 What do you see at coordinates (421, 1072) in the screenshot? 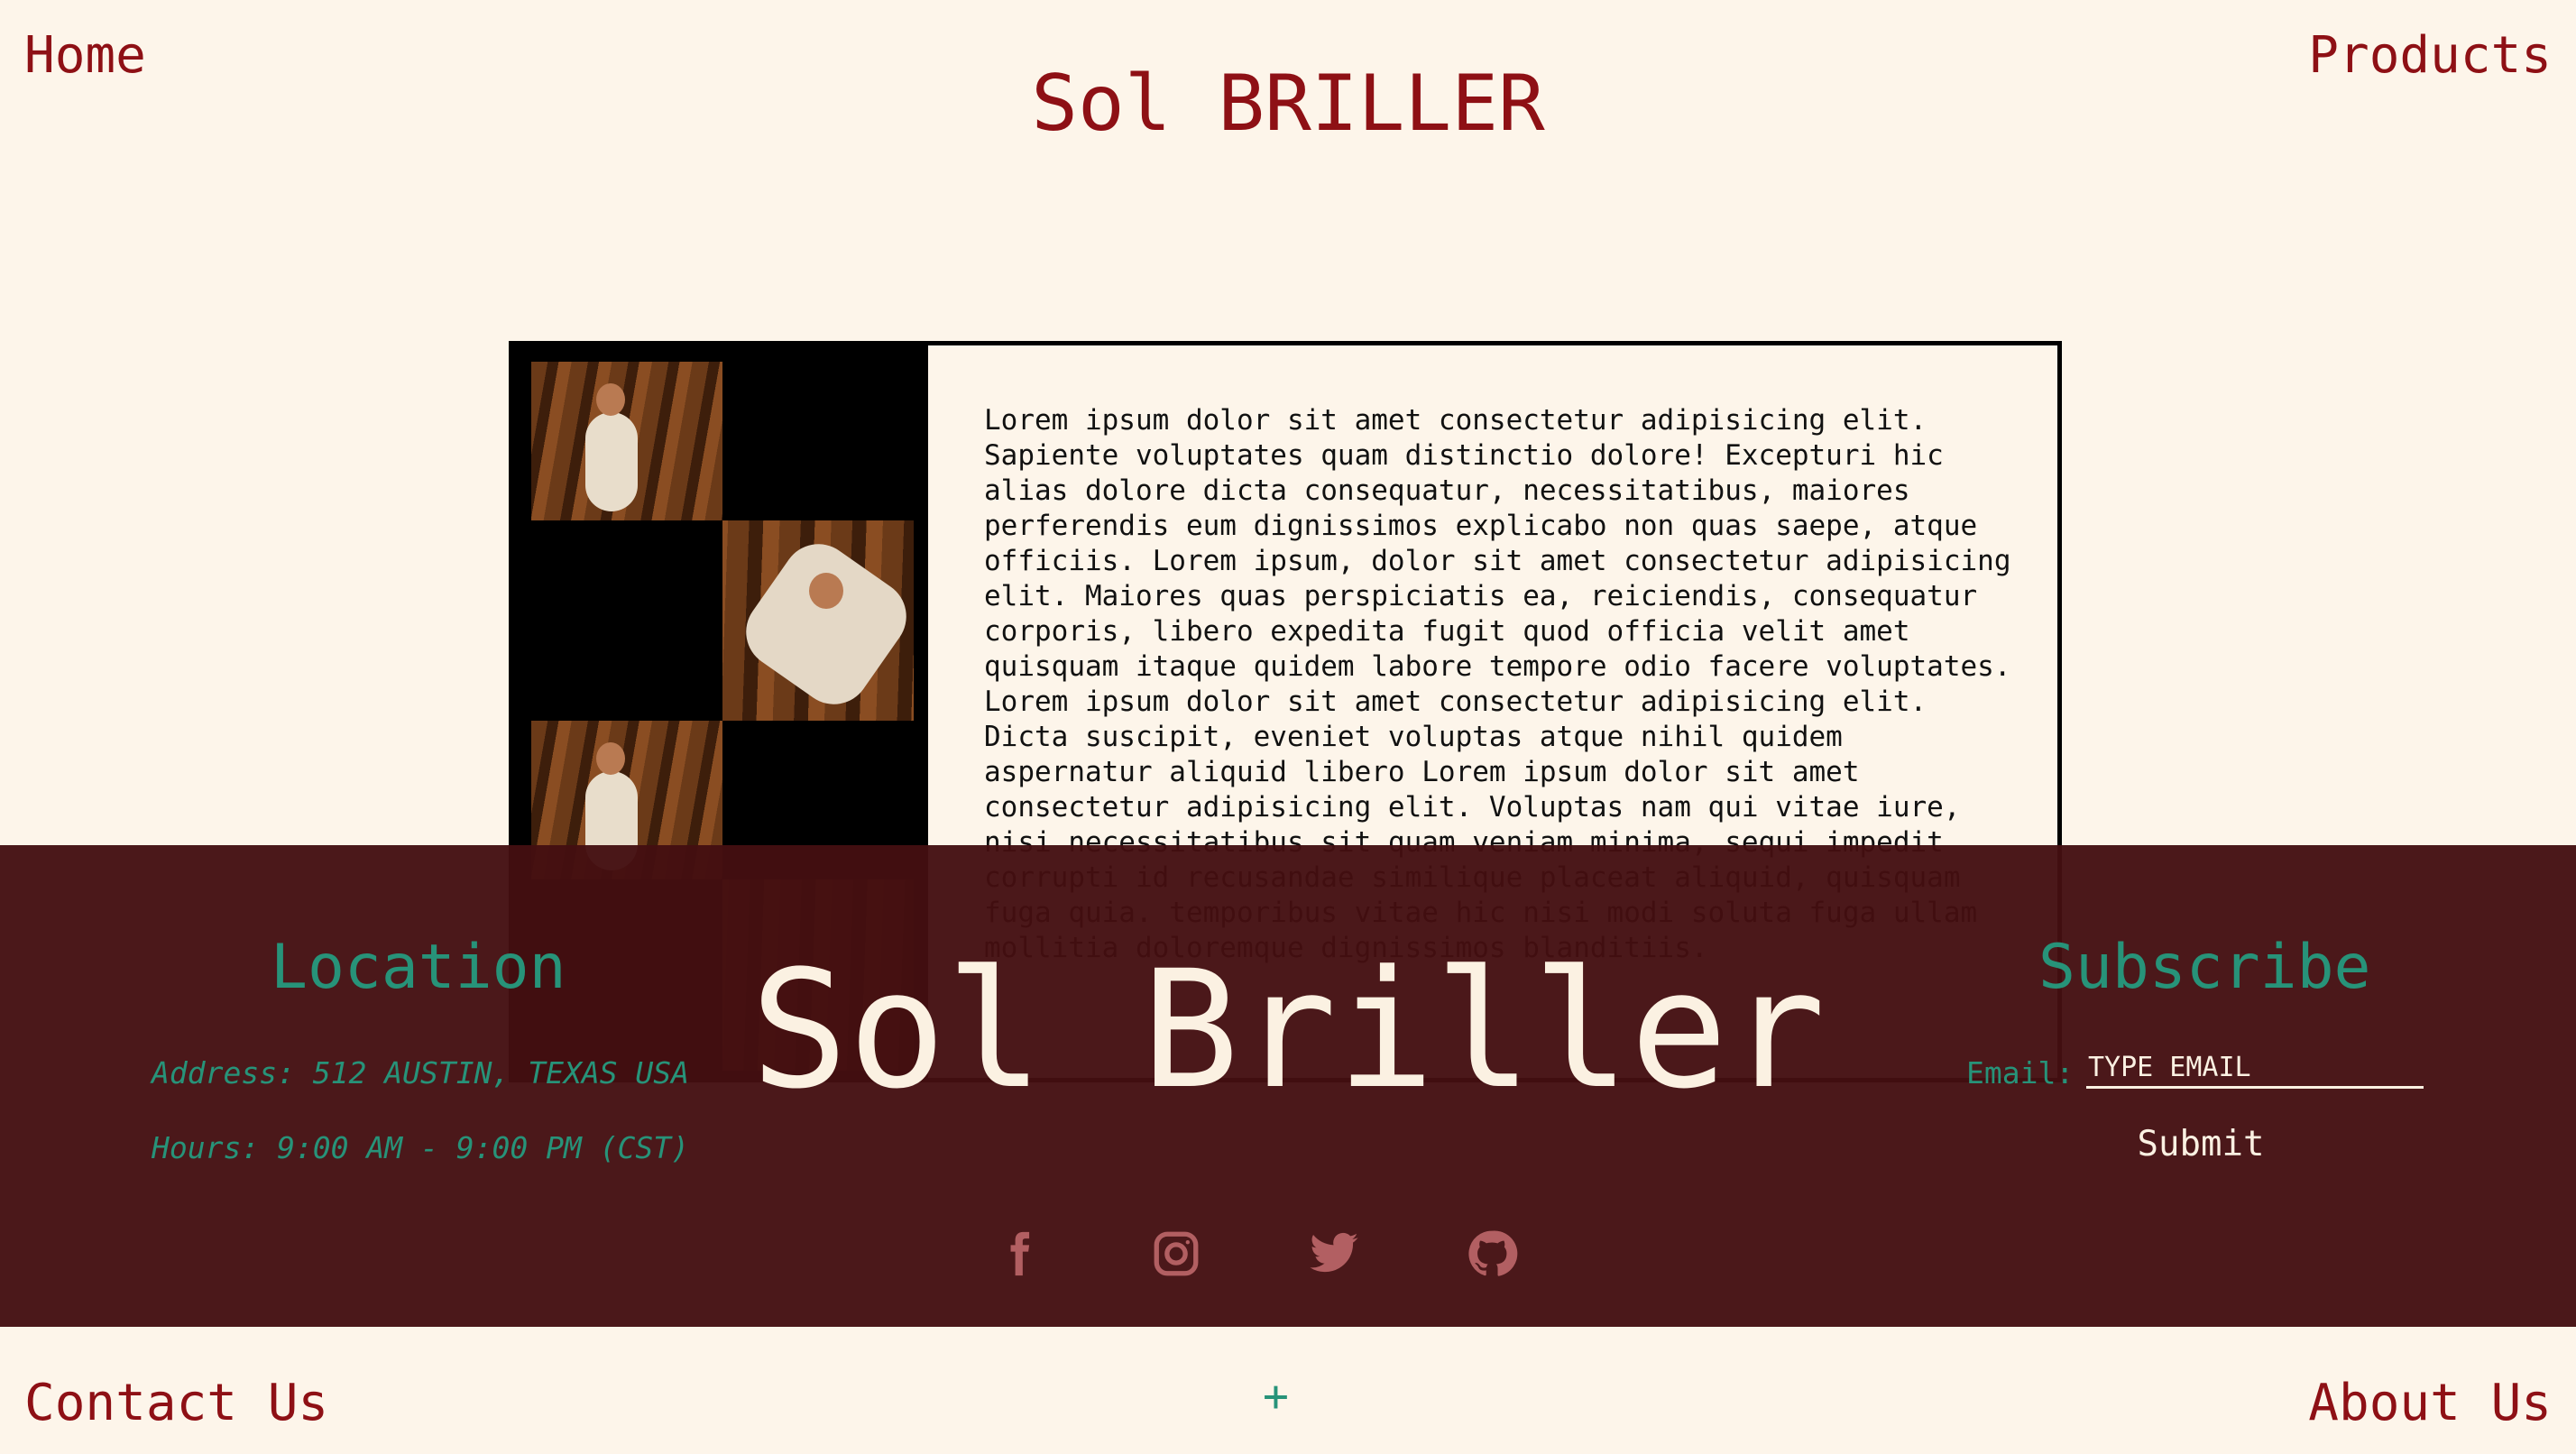
I see `address-text: Address: 512 AUSTIN, TEXAS USA` at bounding box center [421, 1072].